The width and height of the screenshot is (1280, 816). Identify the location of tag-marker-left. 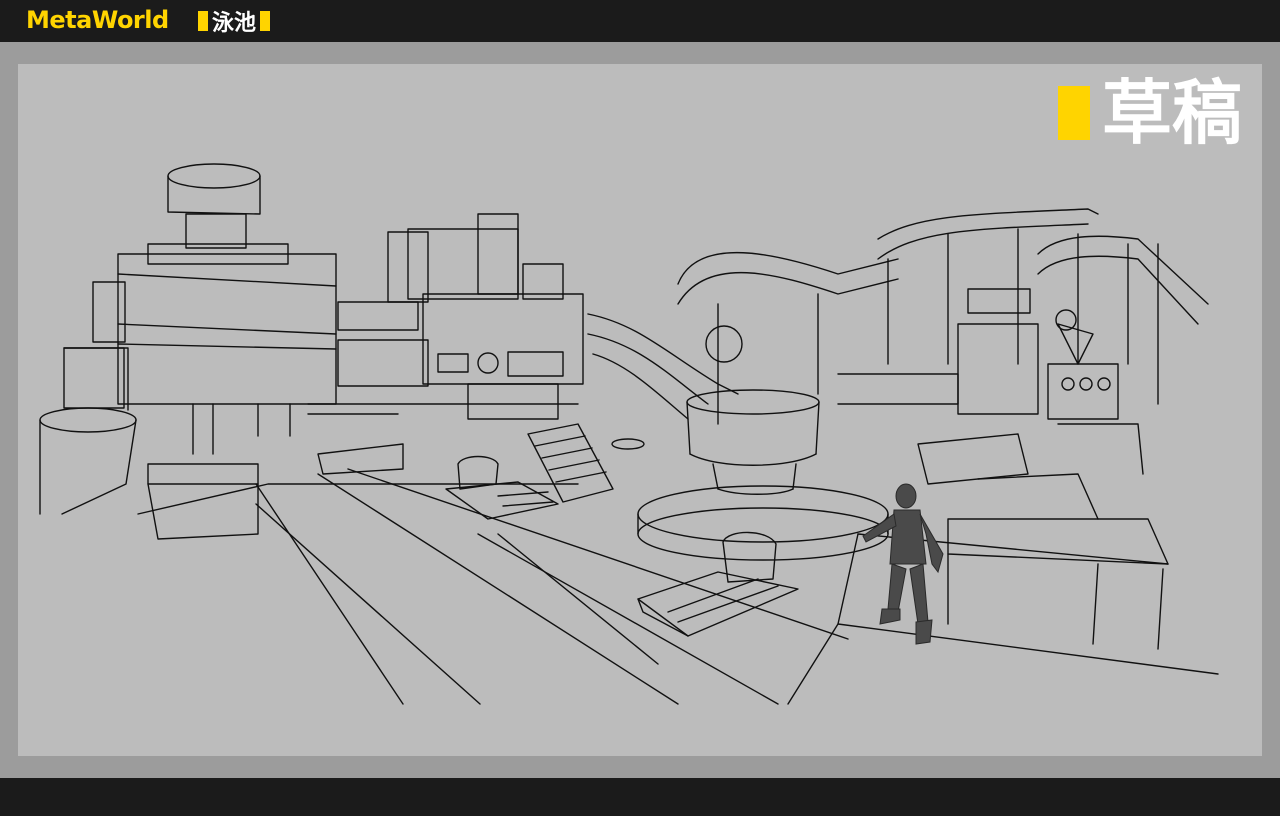
(203, 21).